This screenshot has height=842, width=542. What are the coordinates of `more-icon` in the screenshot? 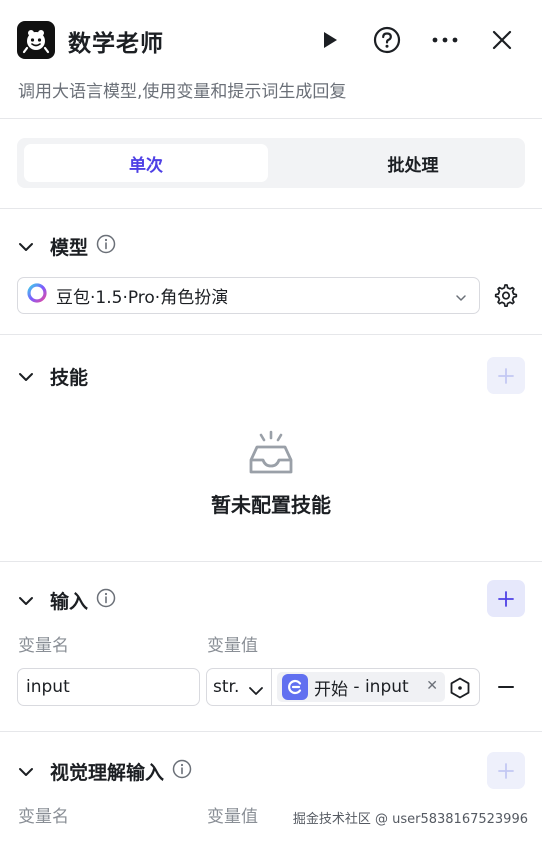 It's located at (445, 40).